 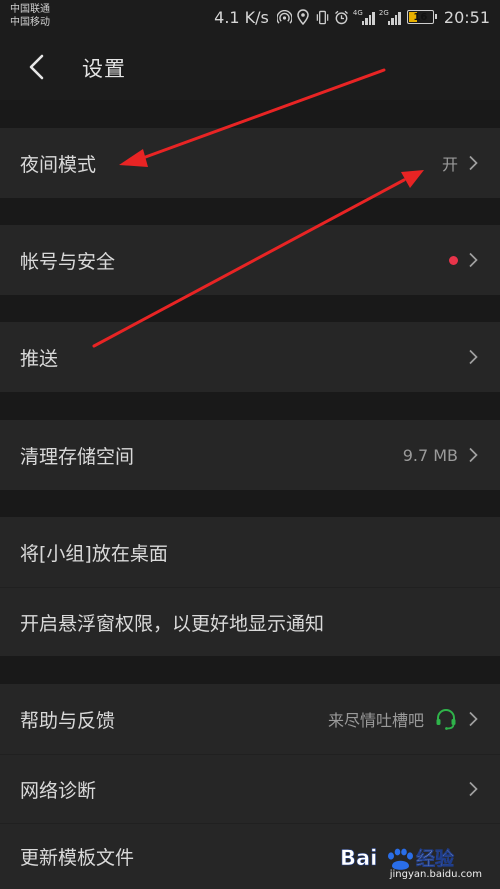 What do you see at coordinates (37, 67) in the screenshot?
I see `back-icon` at bounding box center [37, 67].